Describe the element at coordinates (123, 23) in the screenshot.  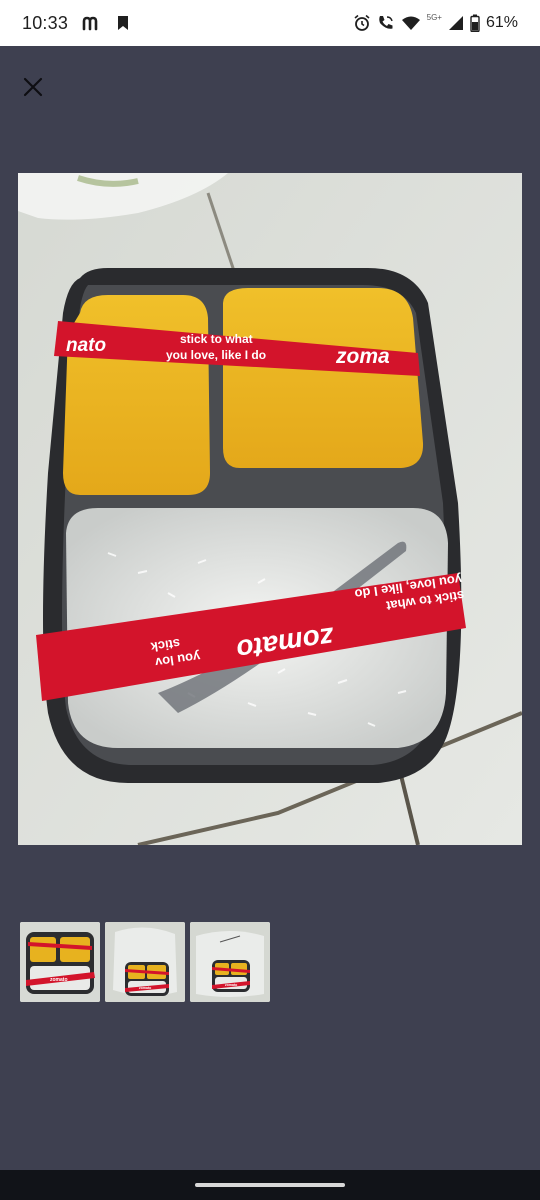
I see `bookmark-icon` at that location.